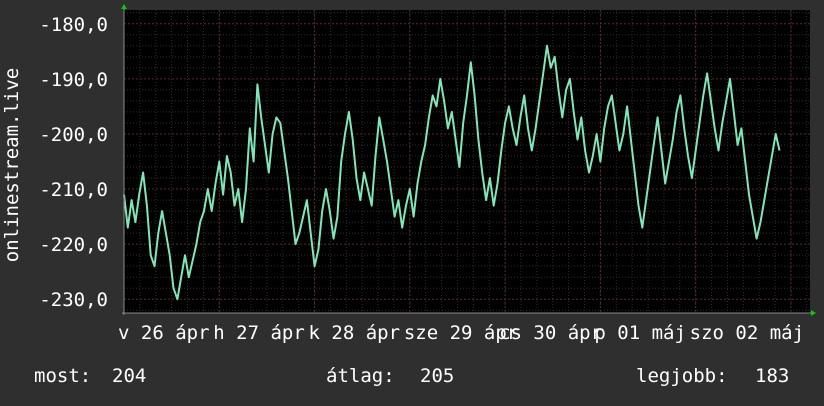  I want to click on legend-average-value: 205, so click(437, 376).